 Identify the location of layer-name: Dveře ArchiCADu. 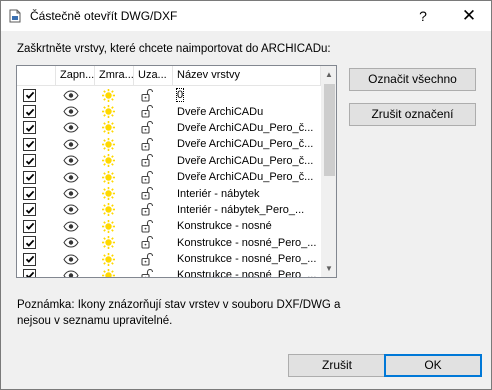
(220, 111).